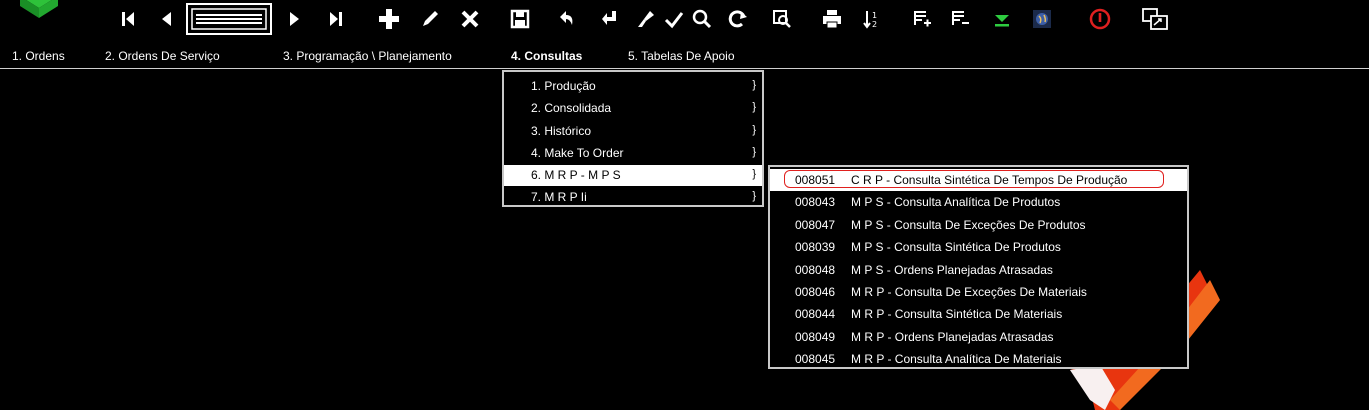 The width and height of the screenshot is (1369, 410). What do you see at coordinates (559, 197) in the screenshot?
I see `dropdown-item-label: 7. M R P Ii` at bounding box center [559, 197].